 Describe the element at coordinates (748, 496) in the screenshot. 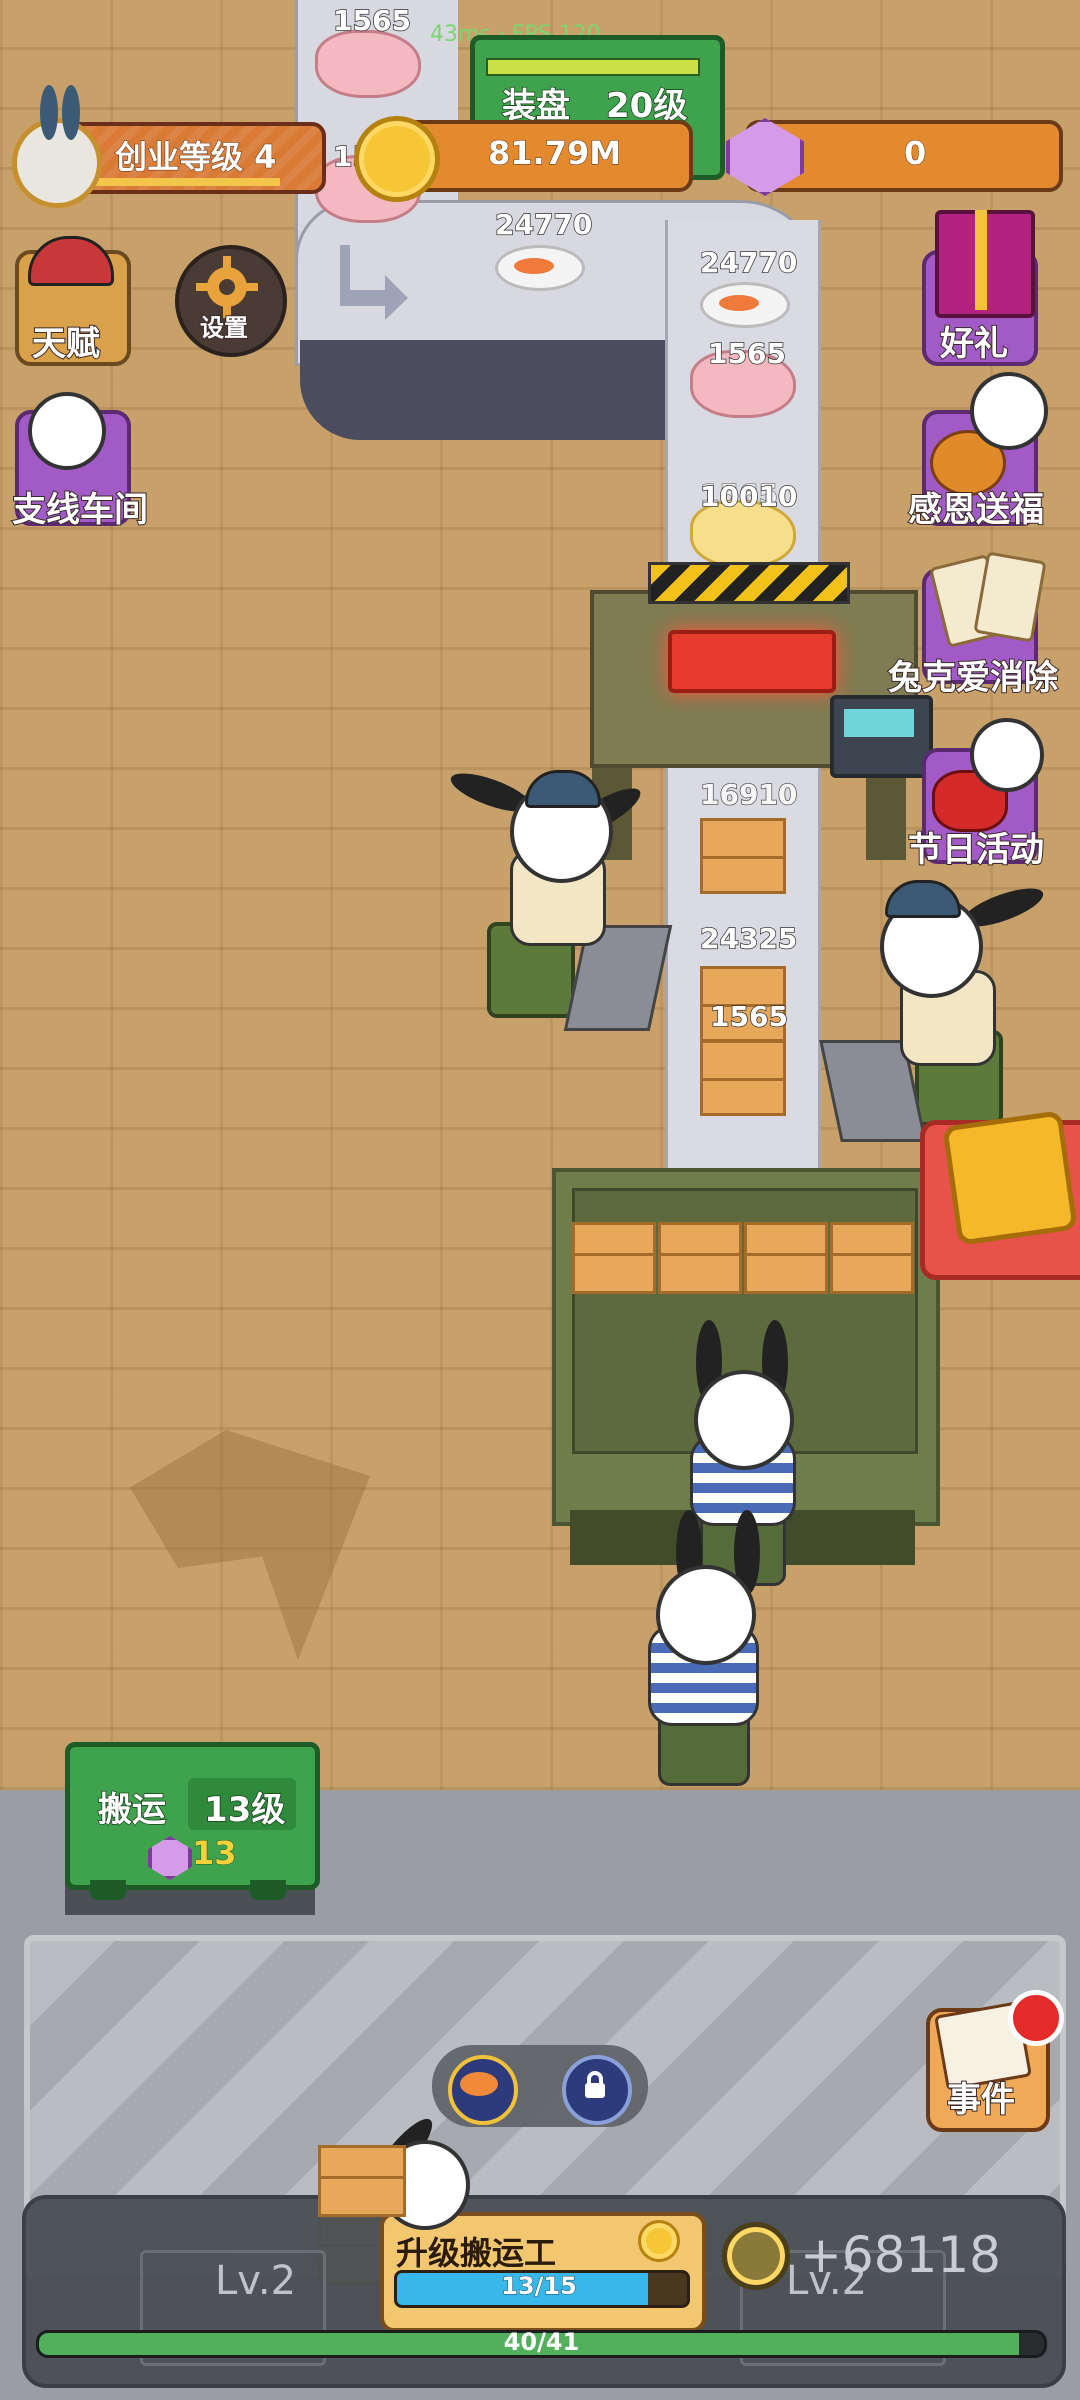

I see `item-value: 10010` at that location.